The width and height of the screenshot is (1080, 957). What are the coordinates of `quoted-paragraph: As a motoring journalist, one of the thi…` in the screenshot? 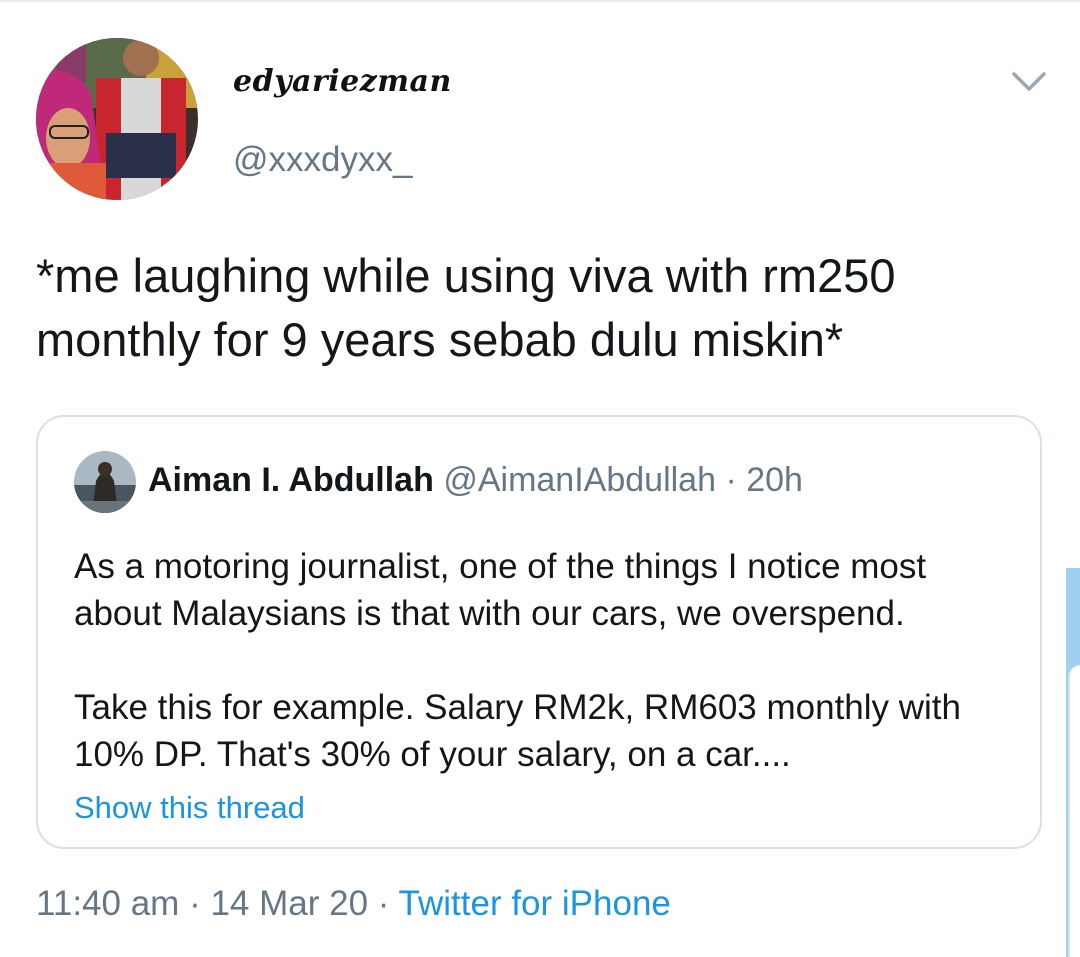 It's located at (500, 590).